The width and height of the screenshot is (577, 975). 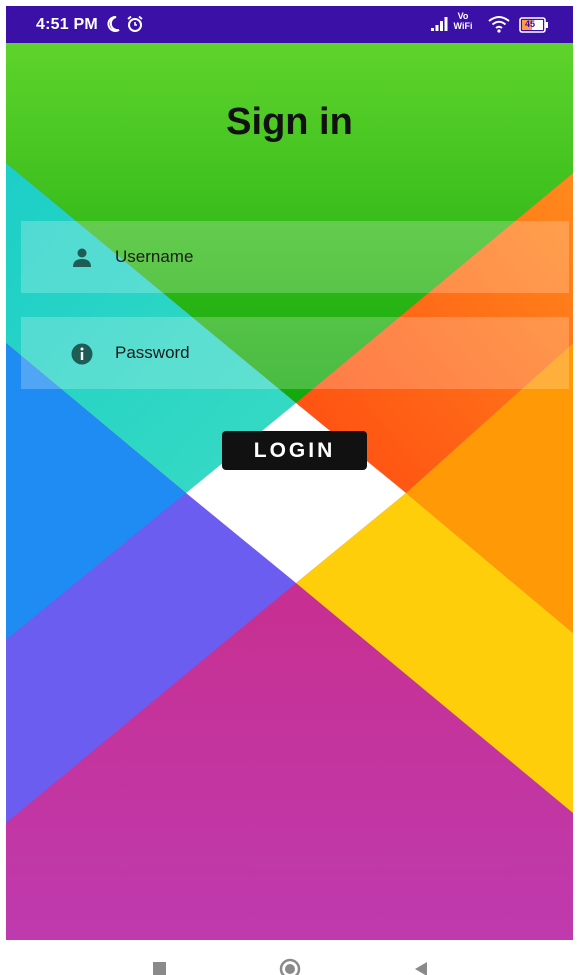 I want to click on battery-level: 45, so click(x=529, y=24).